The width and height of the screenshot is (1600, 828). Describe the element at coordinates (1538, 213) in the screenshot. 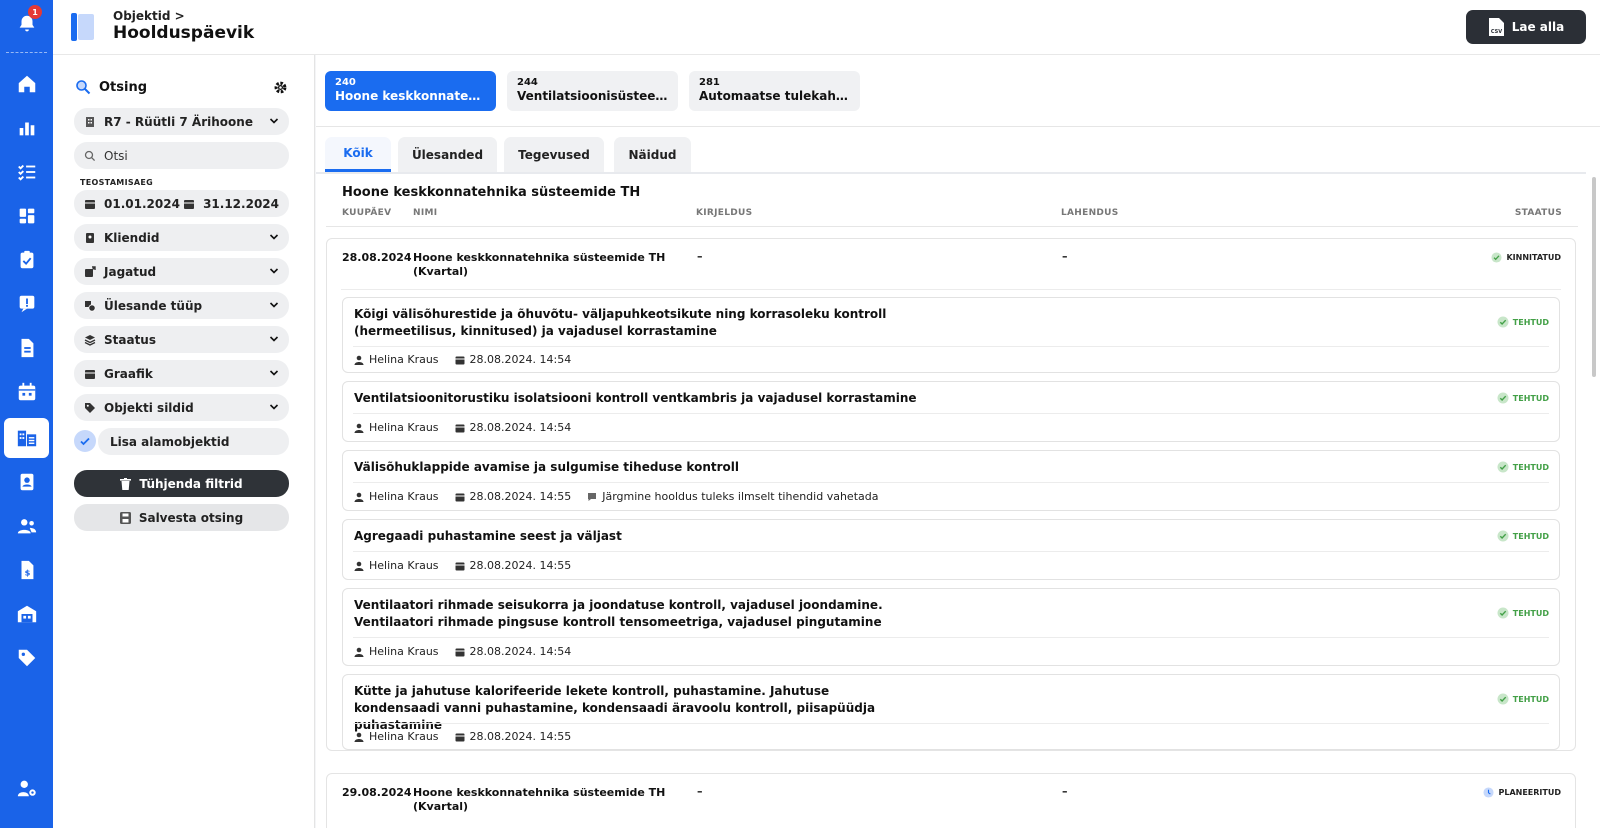

I see `column-header-status: STAATUS` at that location.